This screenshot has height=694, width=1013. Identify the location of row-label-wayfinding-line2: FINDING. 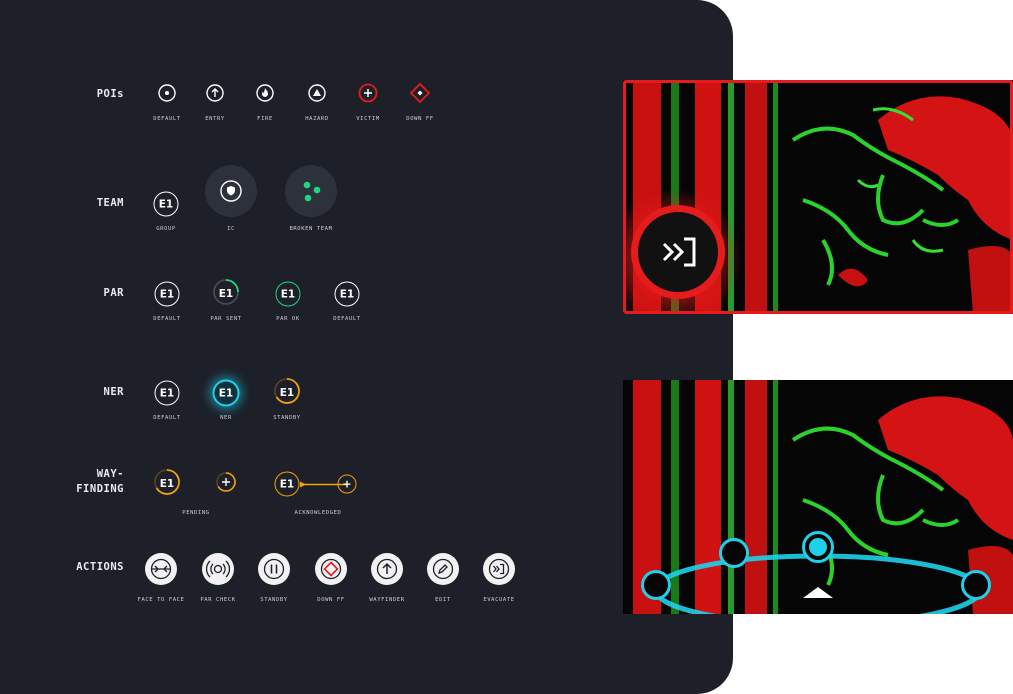
(100, 489).